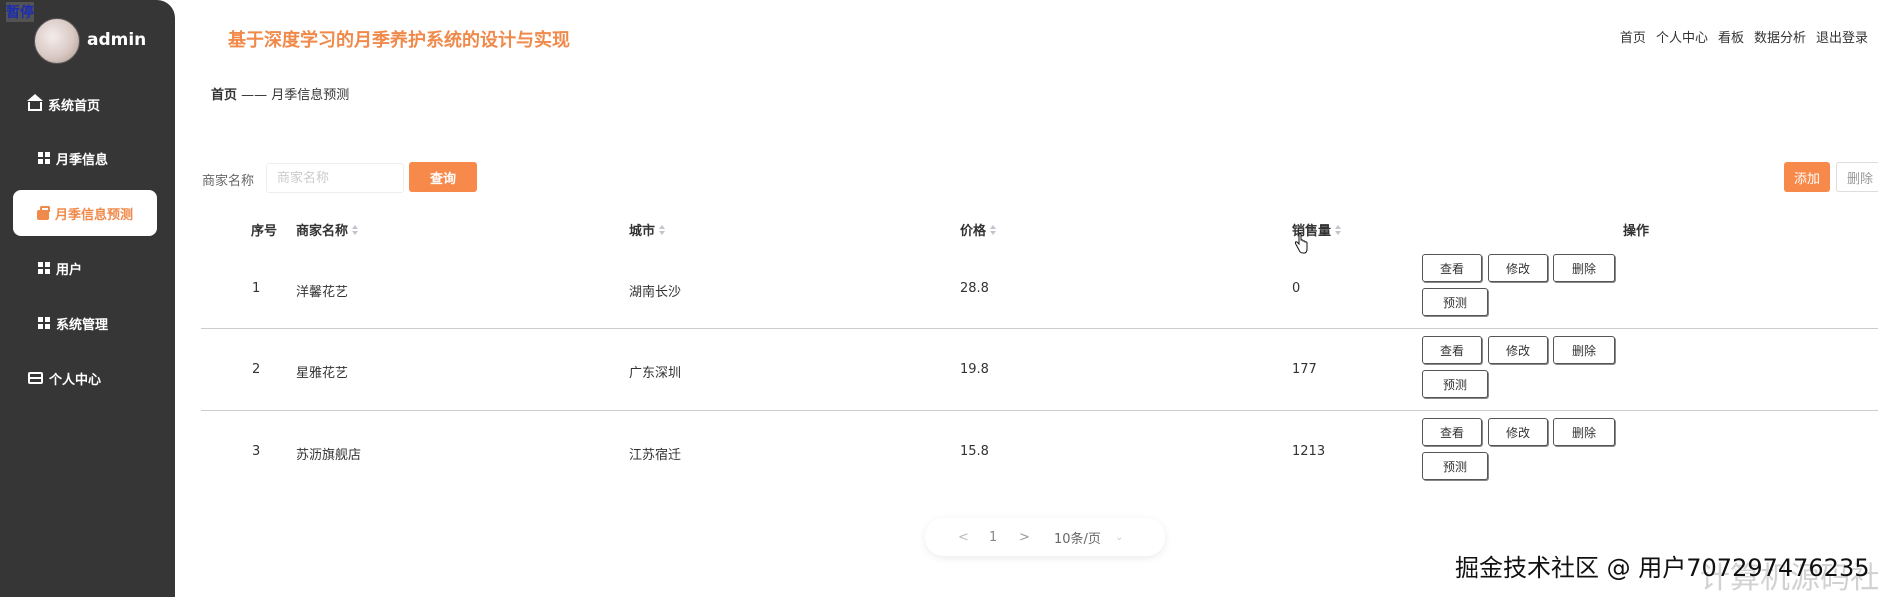  Describe the element at coordinates (35, 102) in the screenshot. I see `home-icon` at that location.